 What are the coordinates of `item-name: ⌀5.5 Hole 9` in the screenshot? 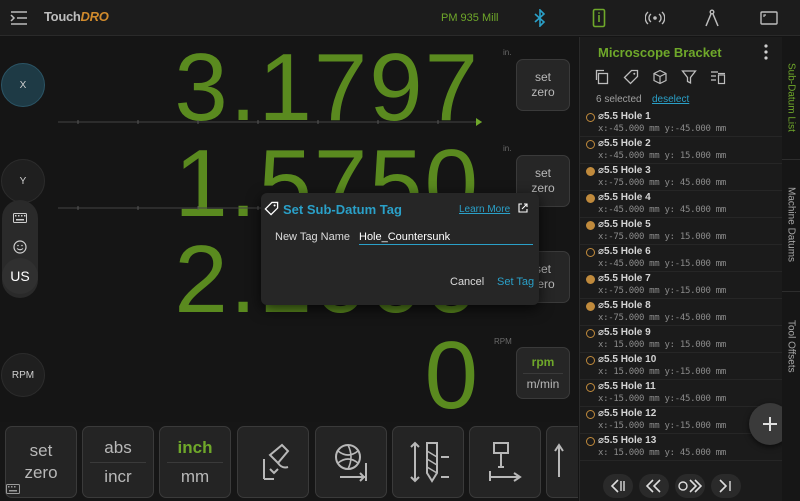 It's located at (624, 332).